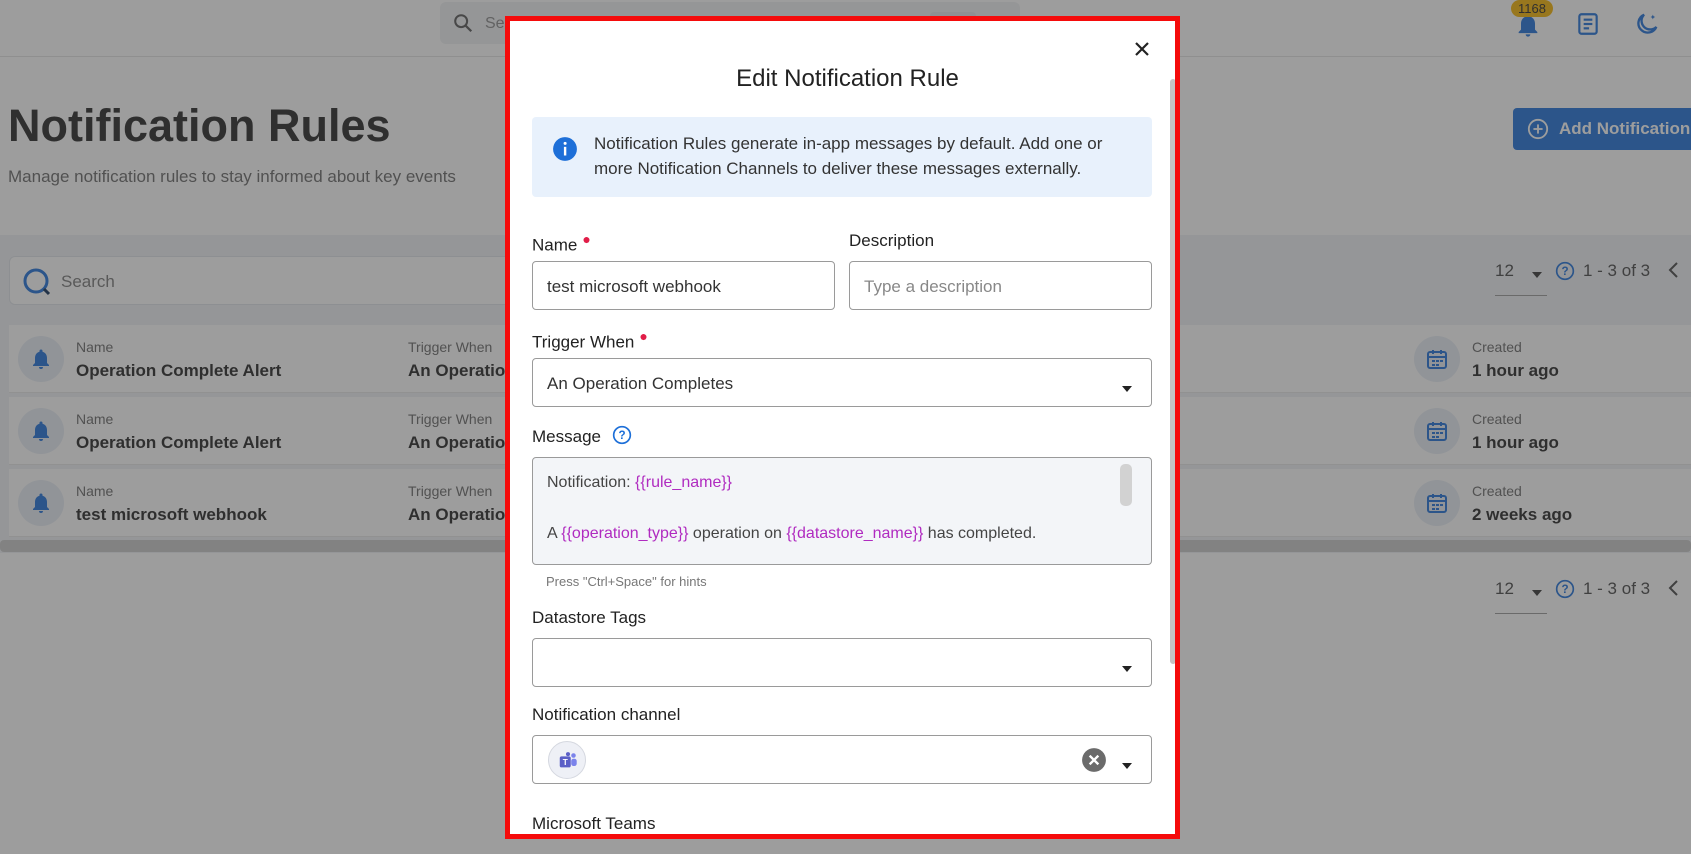 This screenshot has width=1691, height=854. Describe the element at coordinates (566, 436) in the screenshot. I see `message-label-text: Message` at that location.